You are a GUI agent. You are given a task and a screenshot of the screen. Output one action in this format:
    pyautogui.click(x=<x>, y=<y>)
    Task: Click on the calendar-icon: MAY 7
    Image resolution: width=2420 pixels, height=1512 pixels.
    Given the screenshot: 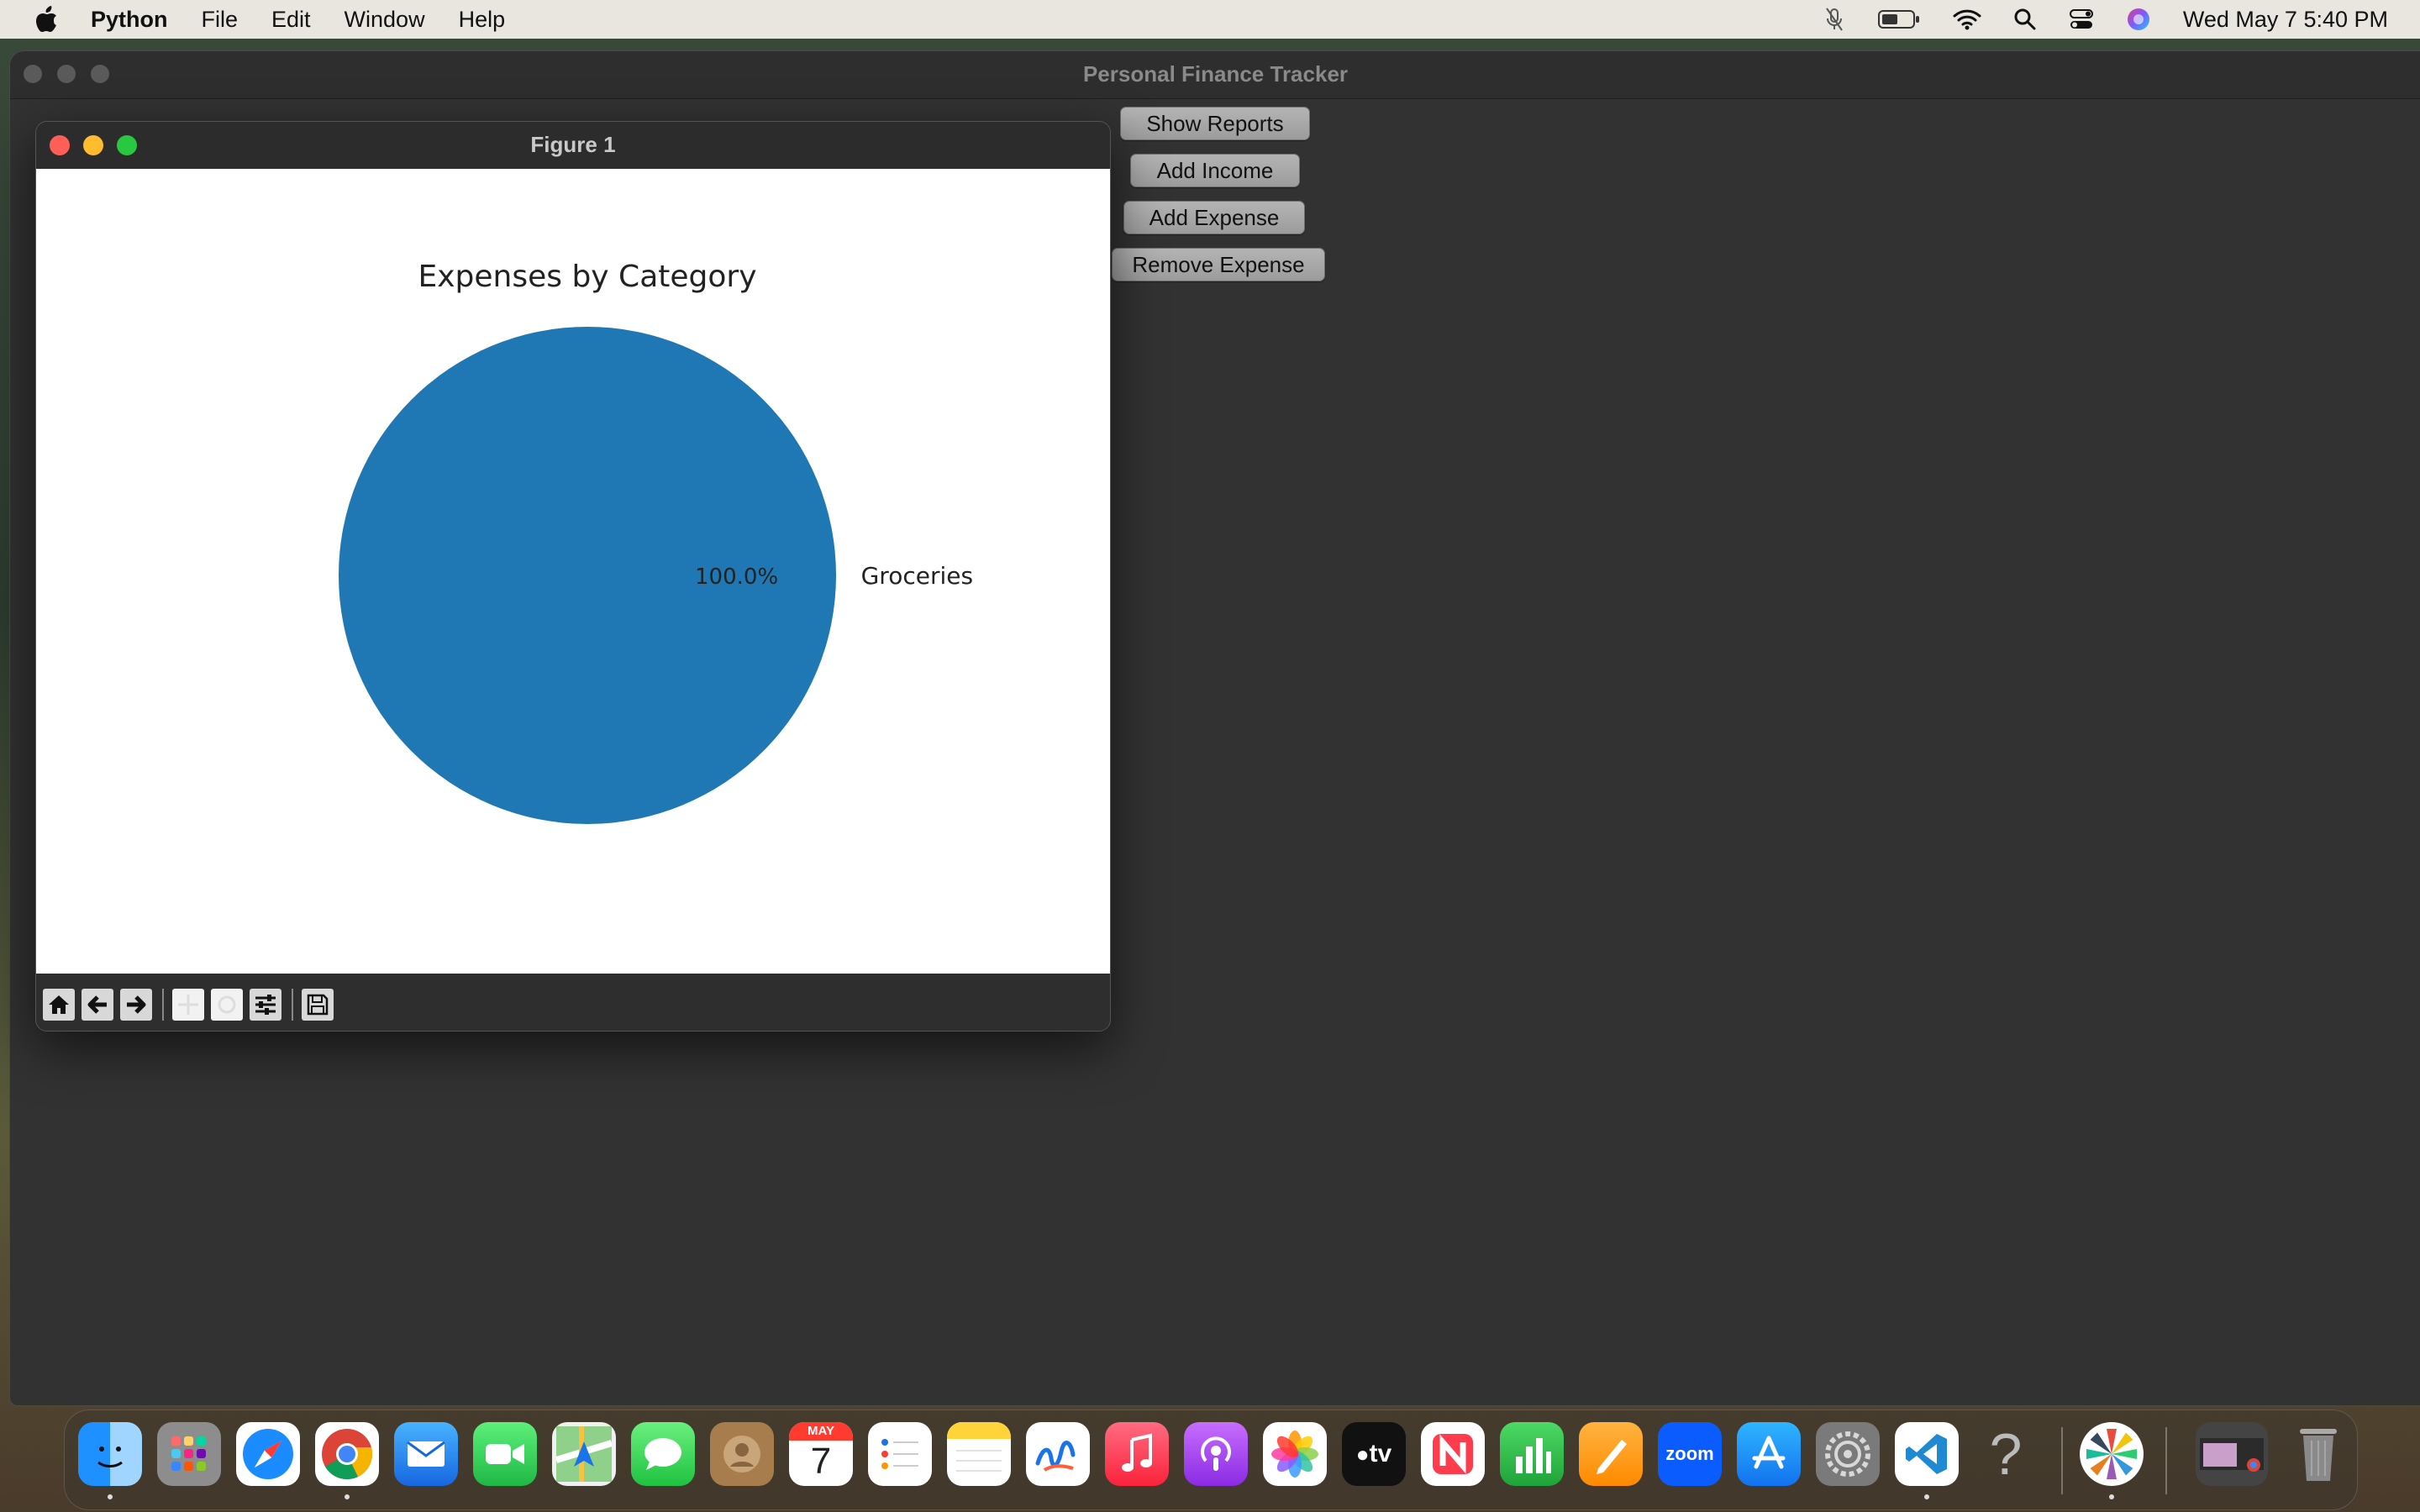 What is the action you would take?
    pyautogui.click(x=821, y=1454)
    